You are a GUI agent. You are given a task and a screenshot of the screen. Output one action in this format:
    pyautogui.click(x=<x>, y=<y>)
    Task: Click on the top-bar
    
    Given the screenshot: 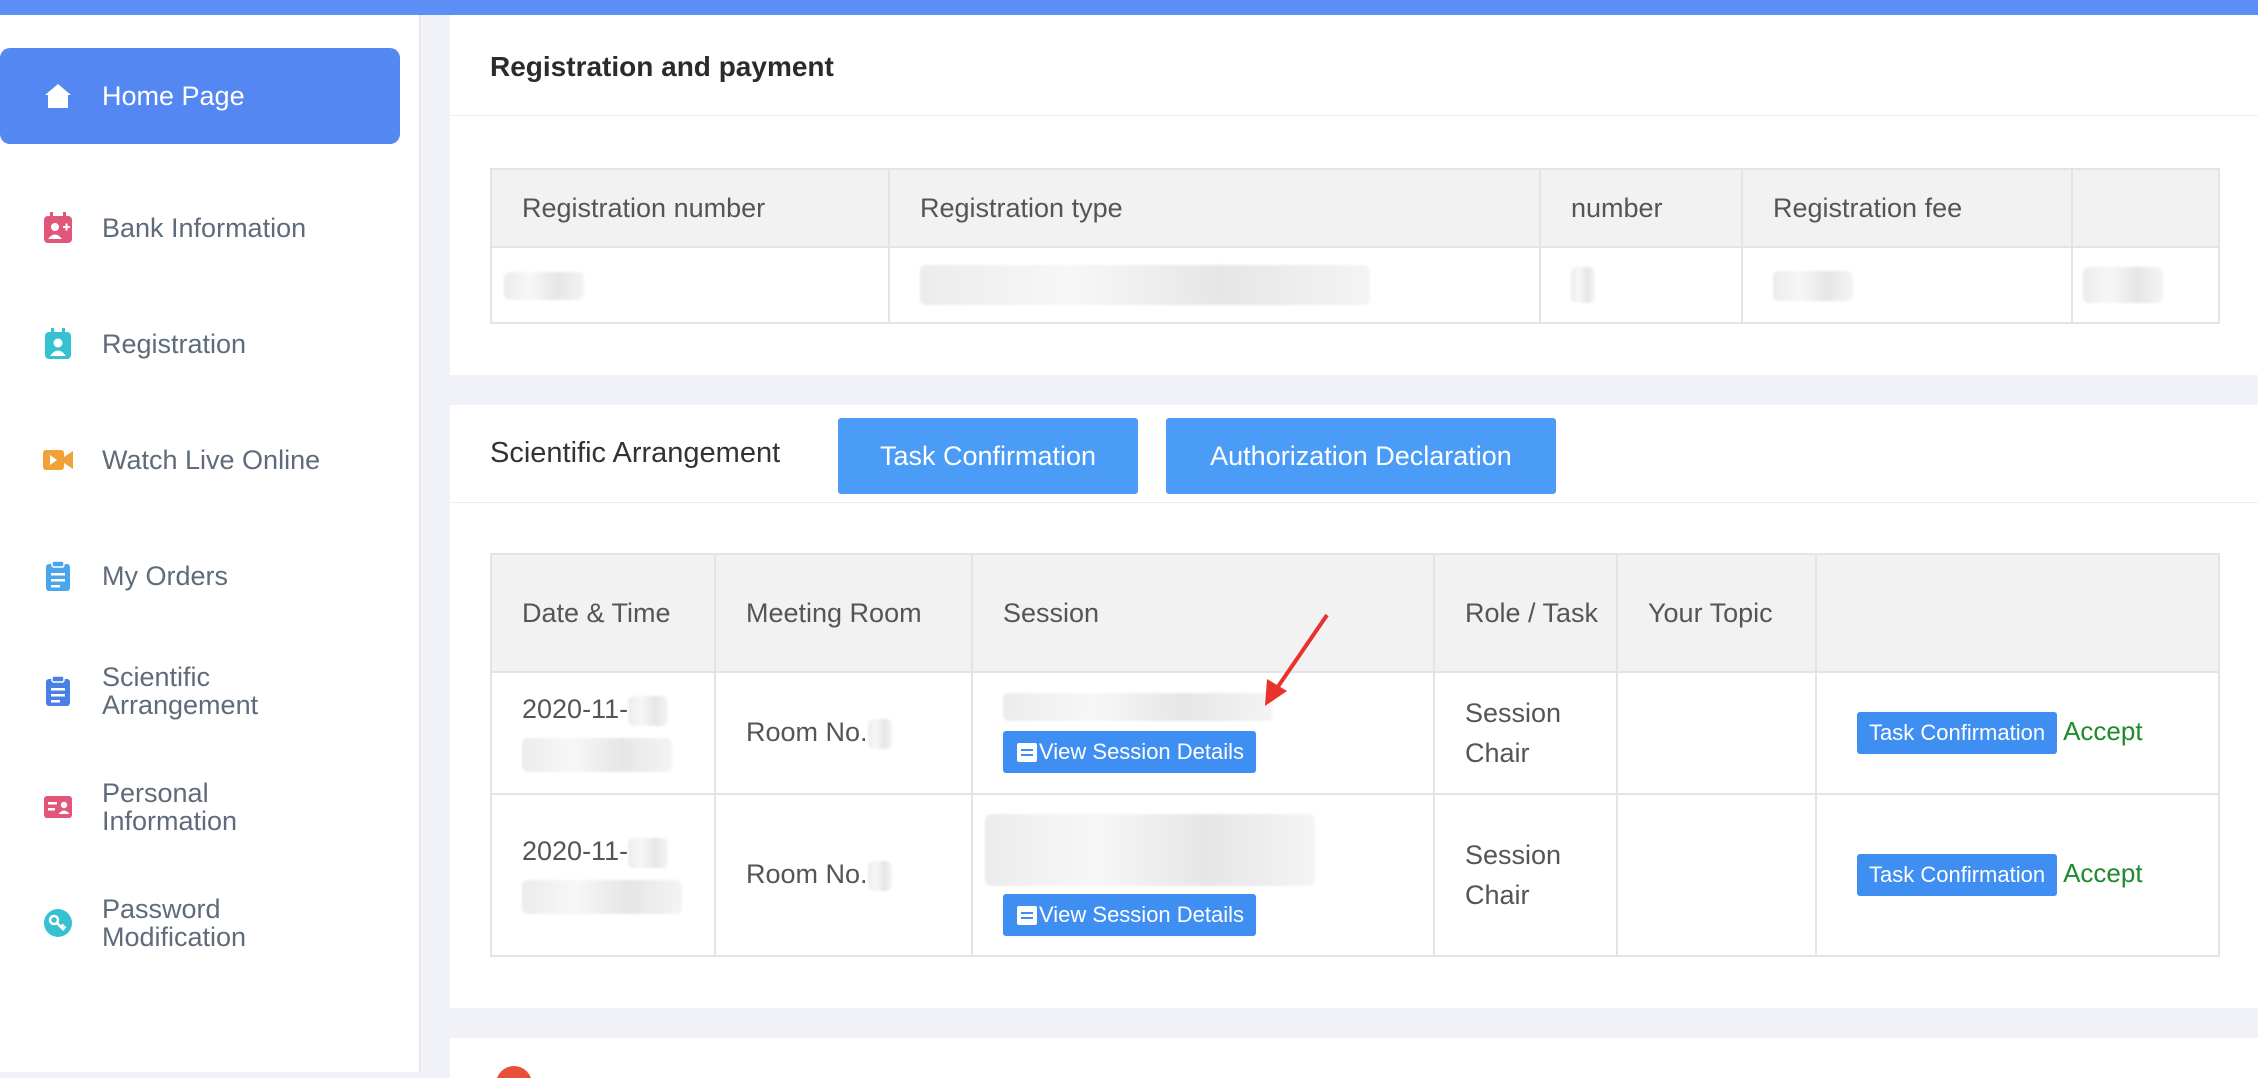 What is the action you would take?
    pyautogui.click(x=1129, y=7)
    